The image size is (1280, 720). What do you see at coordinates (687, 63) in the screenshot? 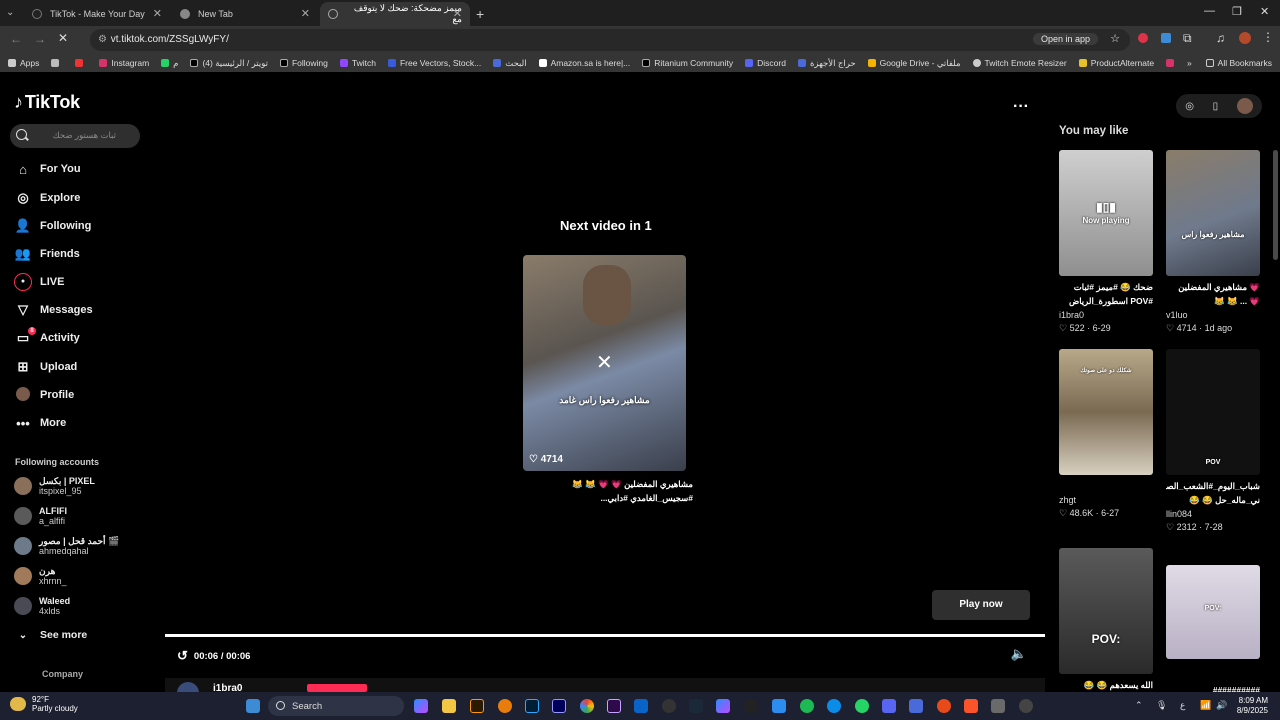
I see `bookmark-item: Ritanium Community` at bounding box center [687, 63].